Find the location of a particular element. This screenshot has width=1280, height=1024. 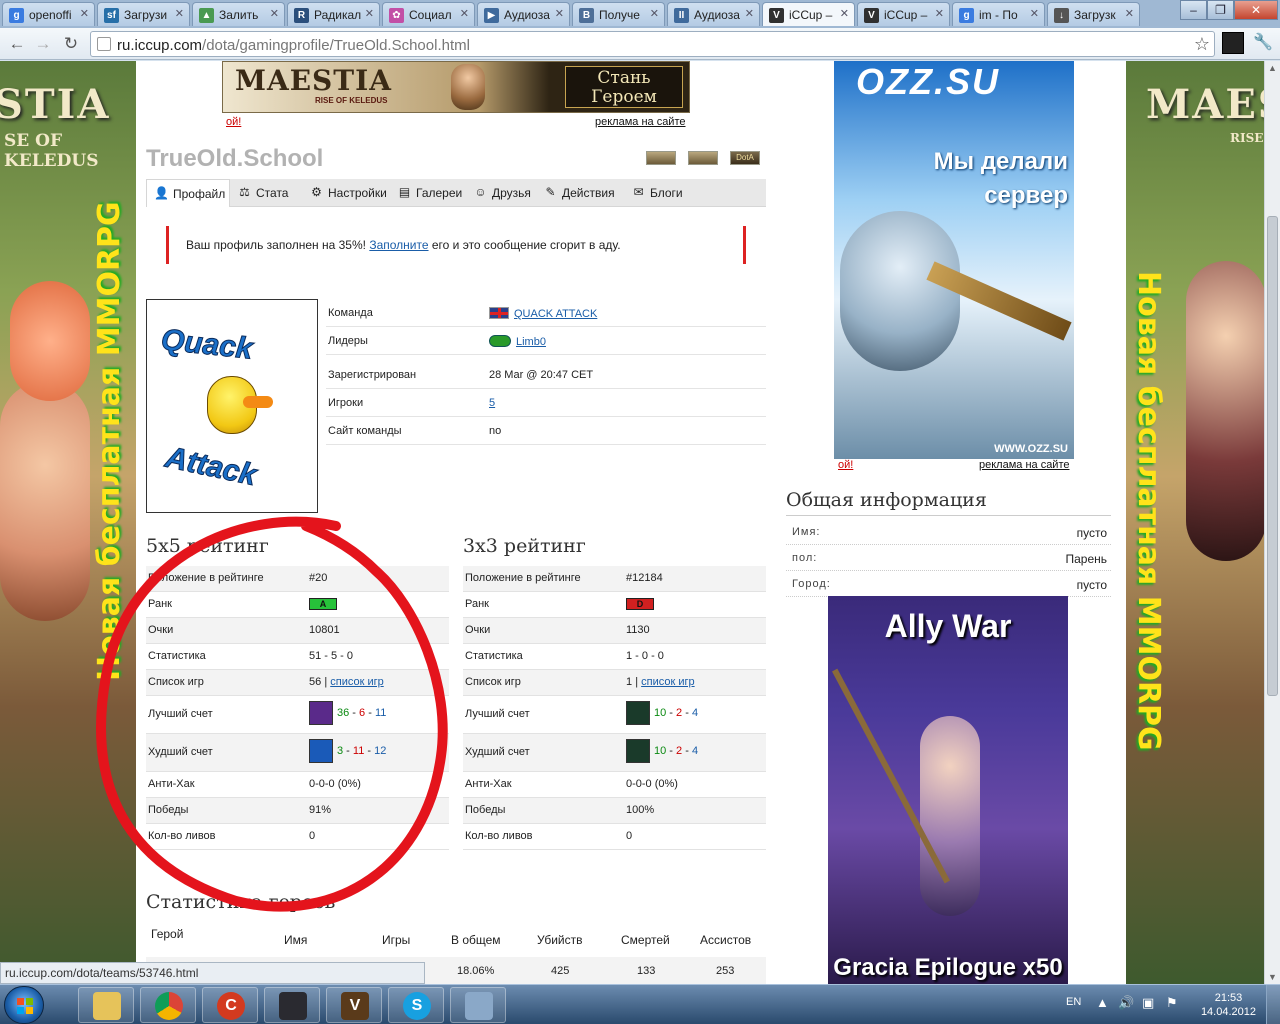

right-side-banner: MAES RISE Новая бесплатная MMORPG is located at coordinates (1195, 522).